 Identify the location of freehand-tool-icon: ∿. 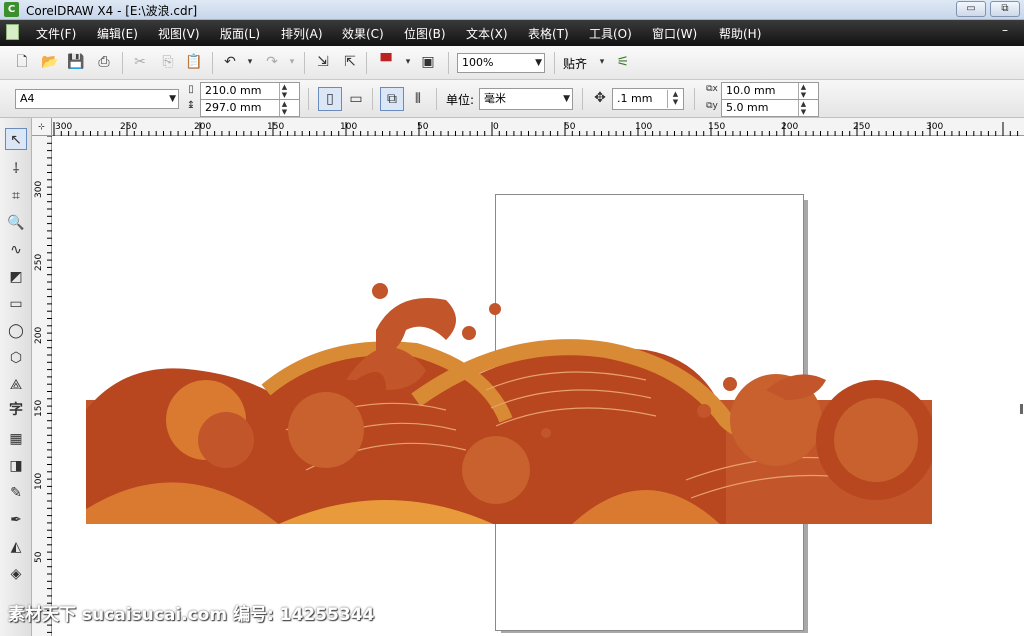
(16, 250).